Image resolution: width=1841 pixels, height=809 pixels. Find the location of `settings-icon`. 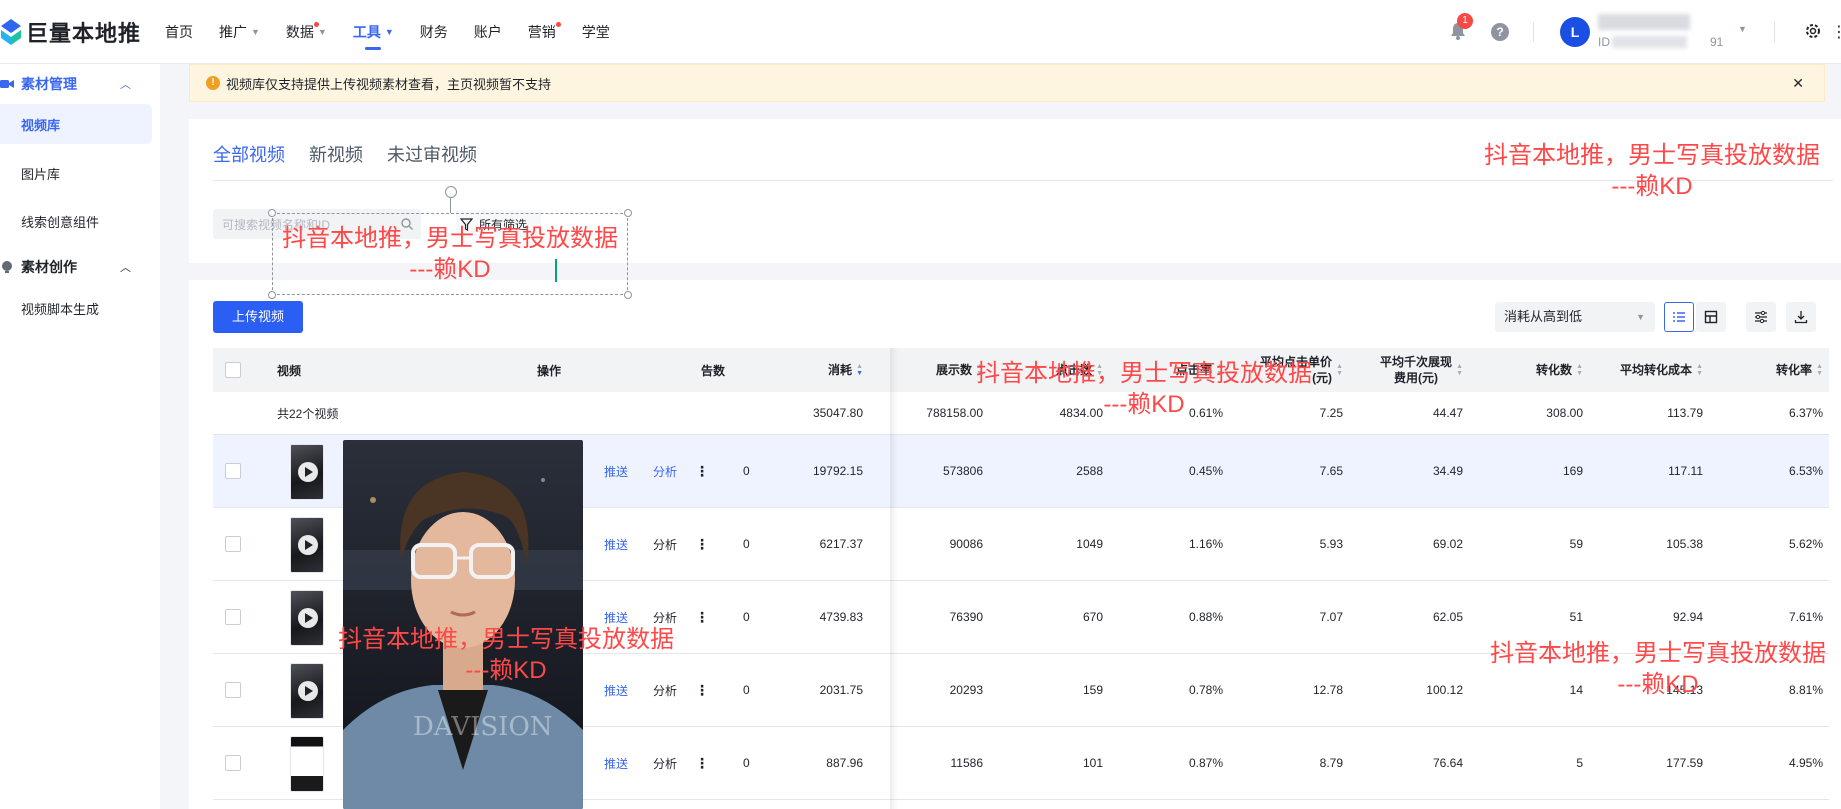

settings-icon is located at coordinates (1813, 31).